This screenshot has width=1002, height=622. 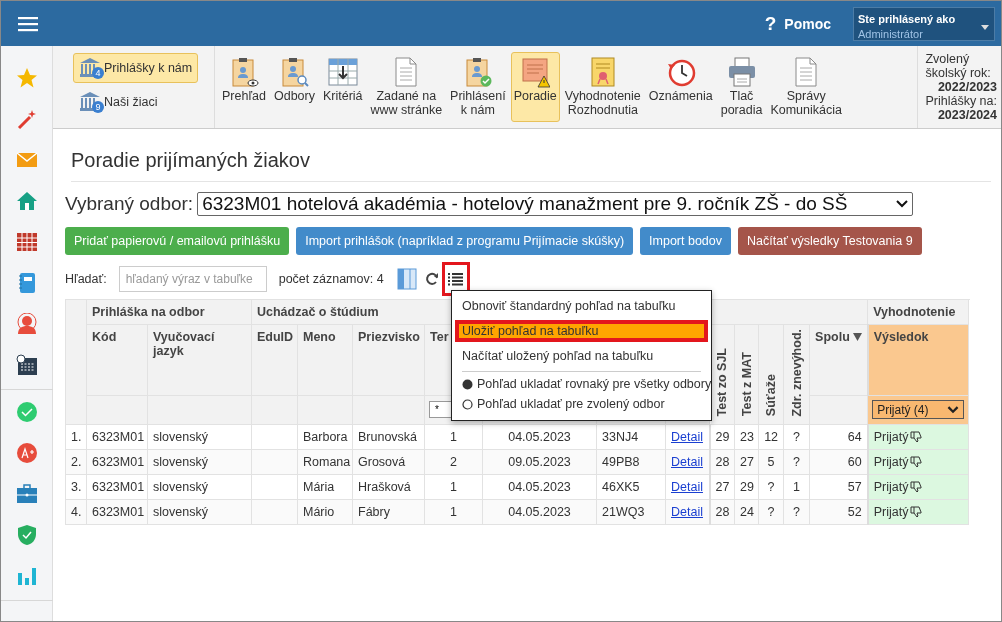 What do you see at coordinates (857, 337) in the screenshot?
I see `sort-icon` at bounding box center [857, 337].